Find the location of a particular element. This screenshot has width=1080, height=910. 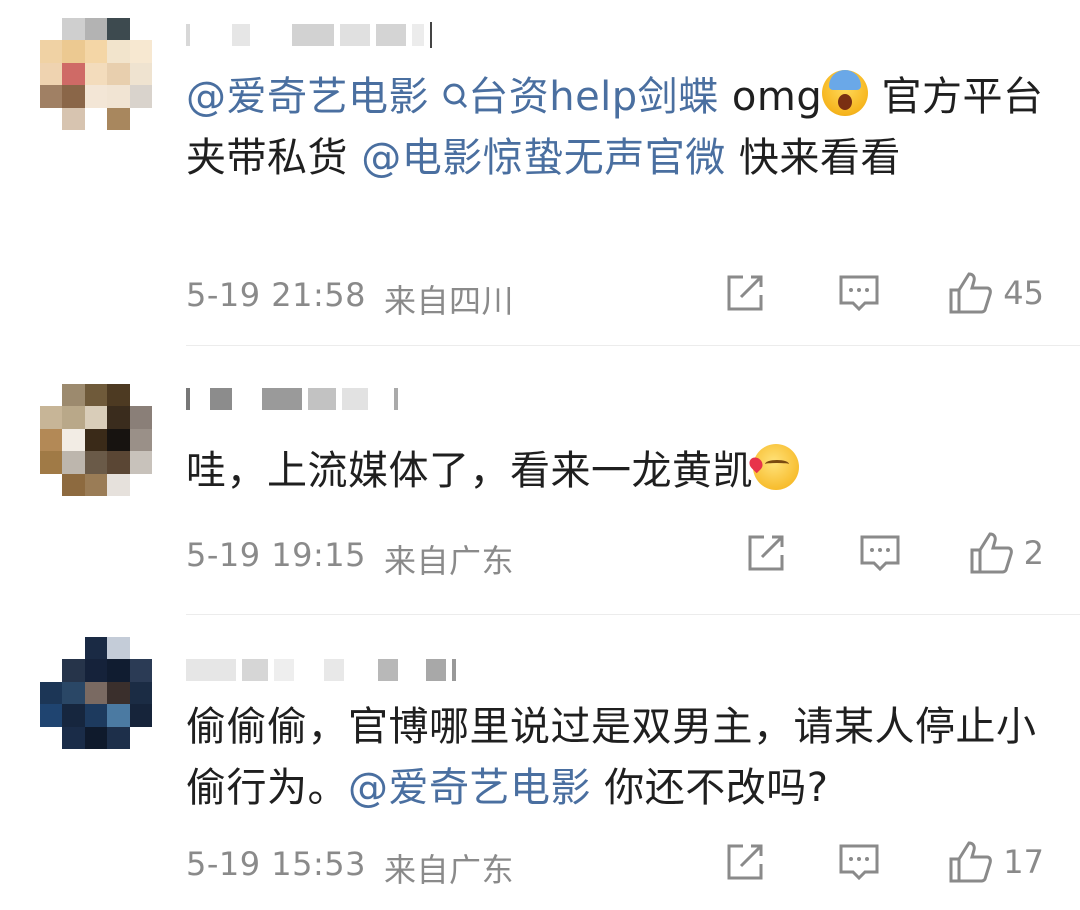

search-topic-link: 台资help剑蝶 is located at coordinates (580, 97).